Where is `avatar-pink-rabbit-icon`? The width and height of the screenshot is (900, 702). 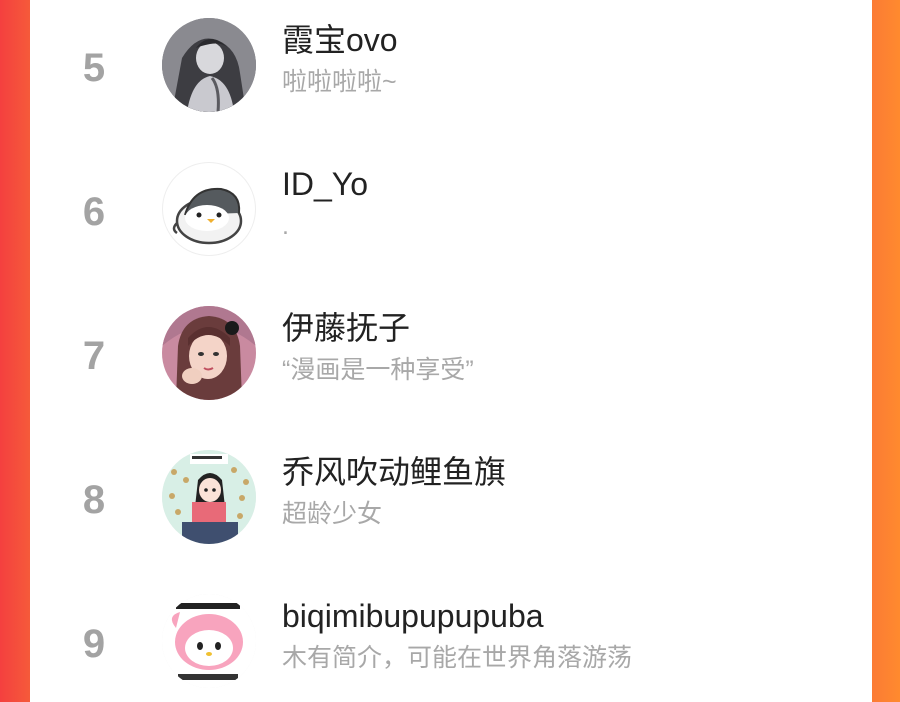 avatar-pink-rabbit-icon is located at coordinates (209, 641).